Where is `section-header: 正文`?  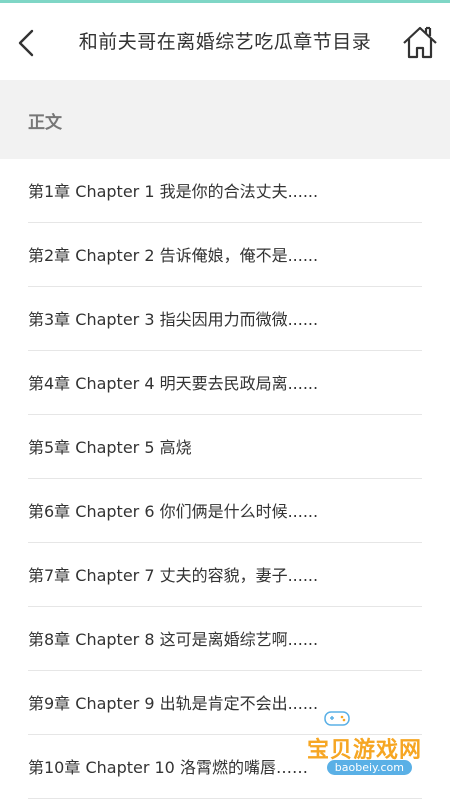 section-header: 正文 is located at coordinates (225, 119).